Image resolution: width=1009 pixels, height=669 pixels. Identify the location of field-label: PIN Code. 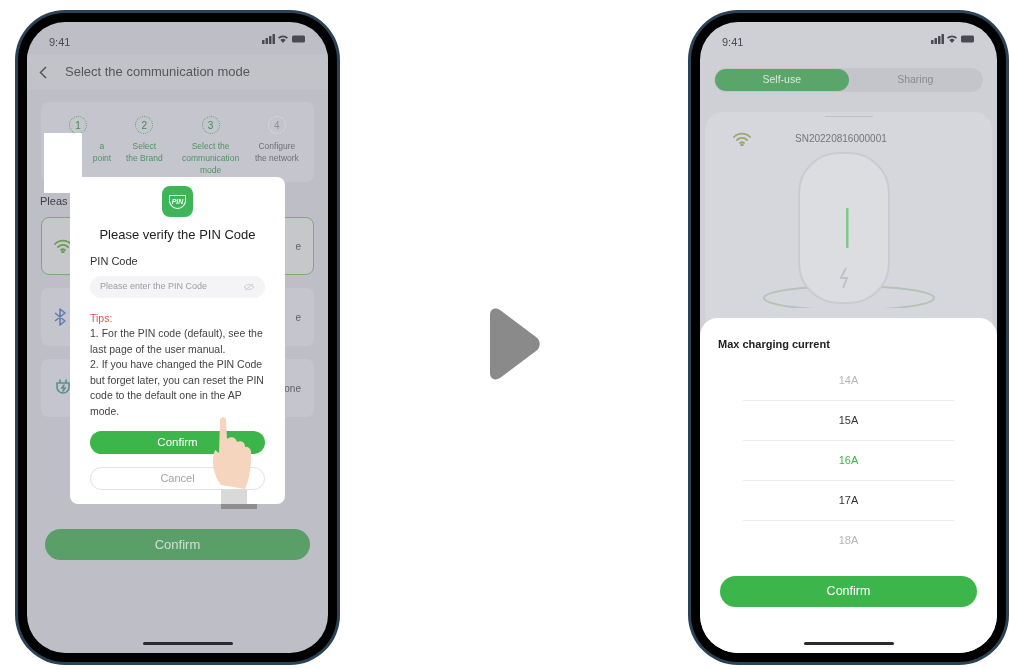
(114, 261).